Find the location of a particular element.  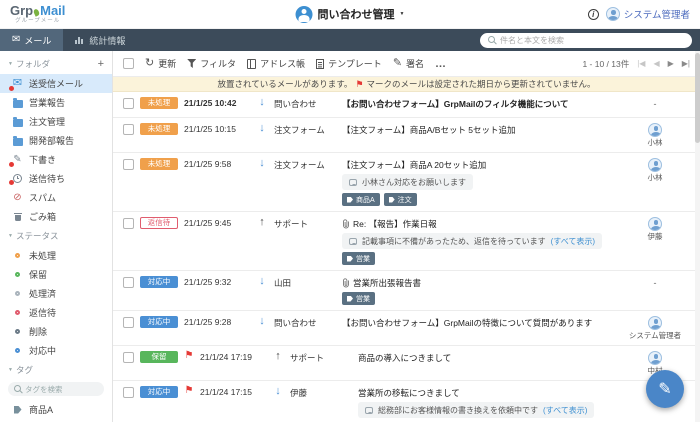

template-button: テンプレート is located at coordinates (349, 63).